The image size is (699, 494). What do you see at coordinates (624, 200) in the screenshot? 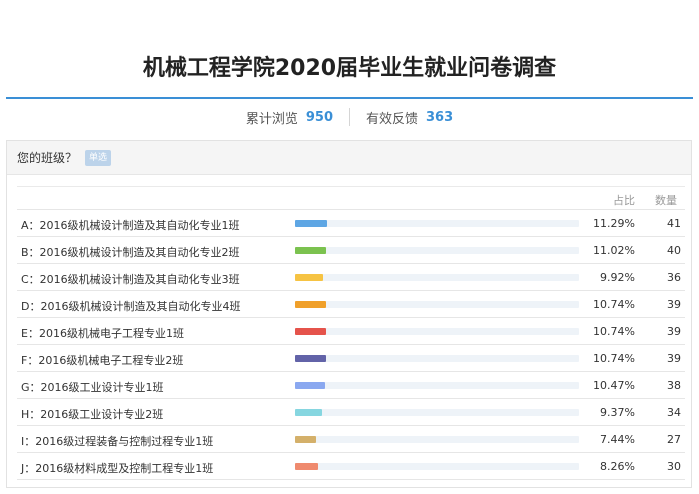
I see `column-header-ratio: 占比` at bounding box center [624, 200].